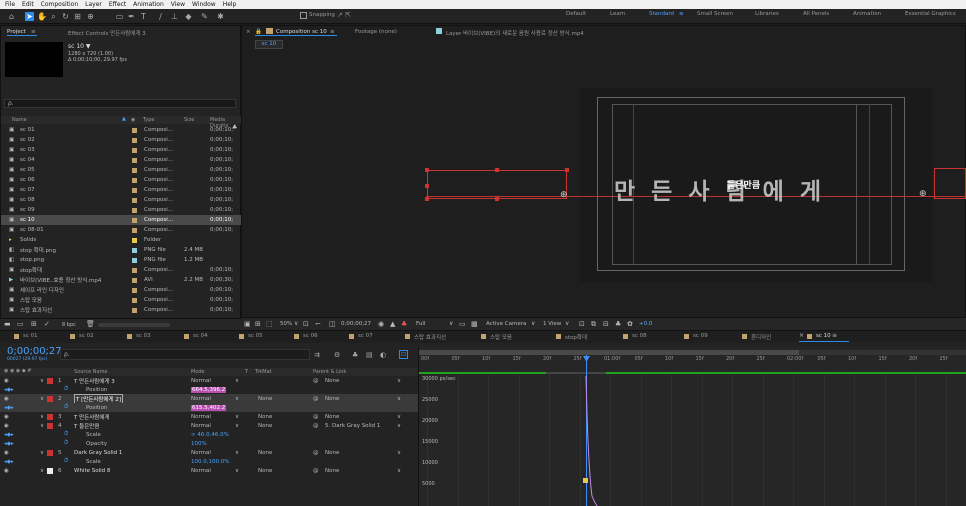 The height and width of the screenshot is (506, 966). I want to click on mask-toggle-icon: ⬚, so click(269, 324).